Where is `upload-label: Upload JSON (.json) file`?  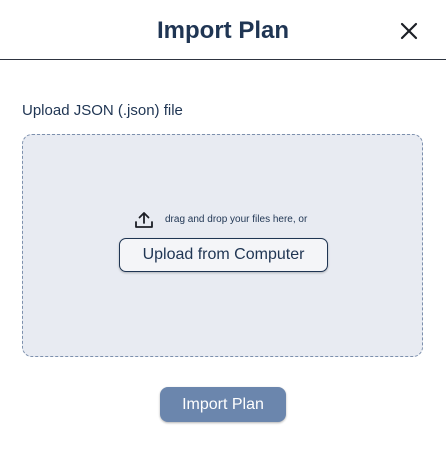
upload-label: Upload JSON (.json) file is located at coordinates (102, 110).